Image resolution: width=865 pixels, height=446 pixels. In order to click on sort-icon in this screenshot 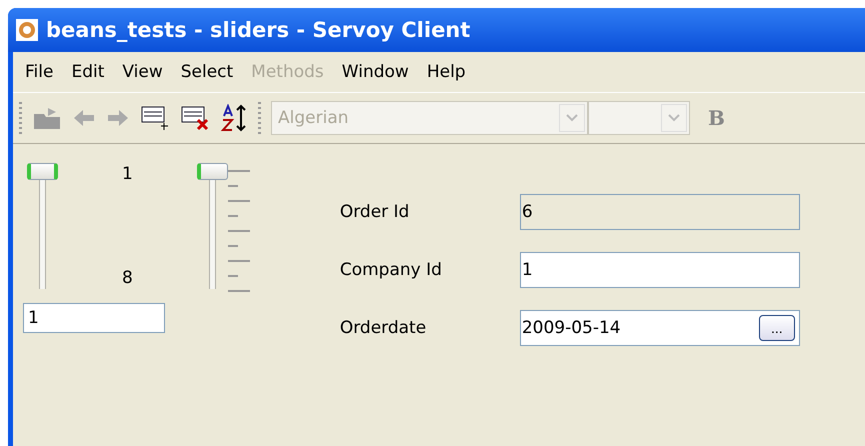, I will do `click(234, 118)`.